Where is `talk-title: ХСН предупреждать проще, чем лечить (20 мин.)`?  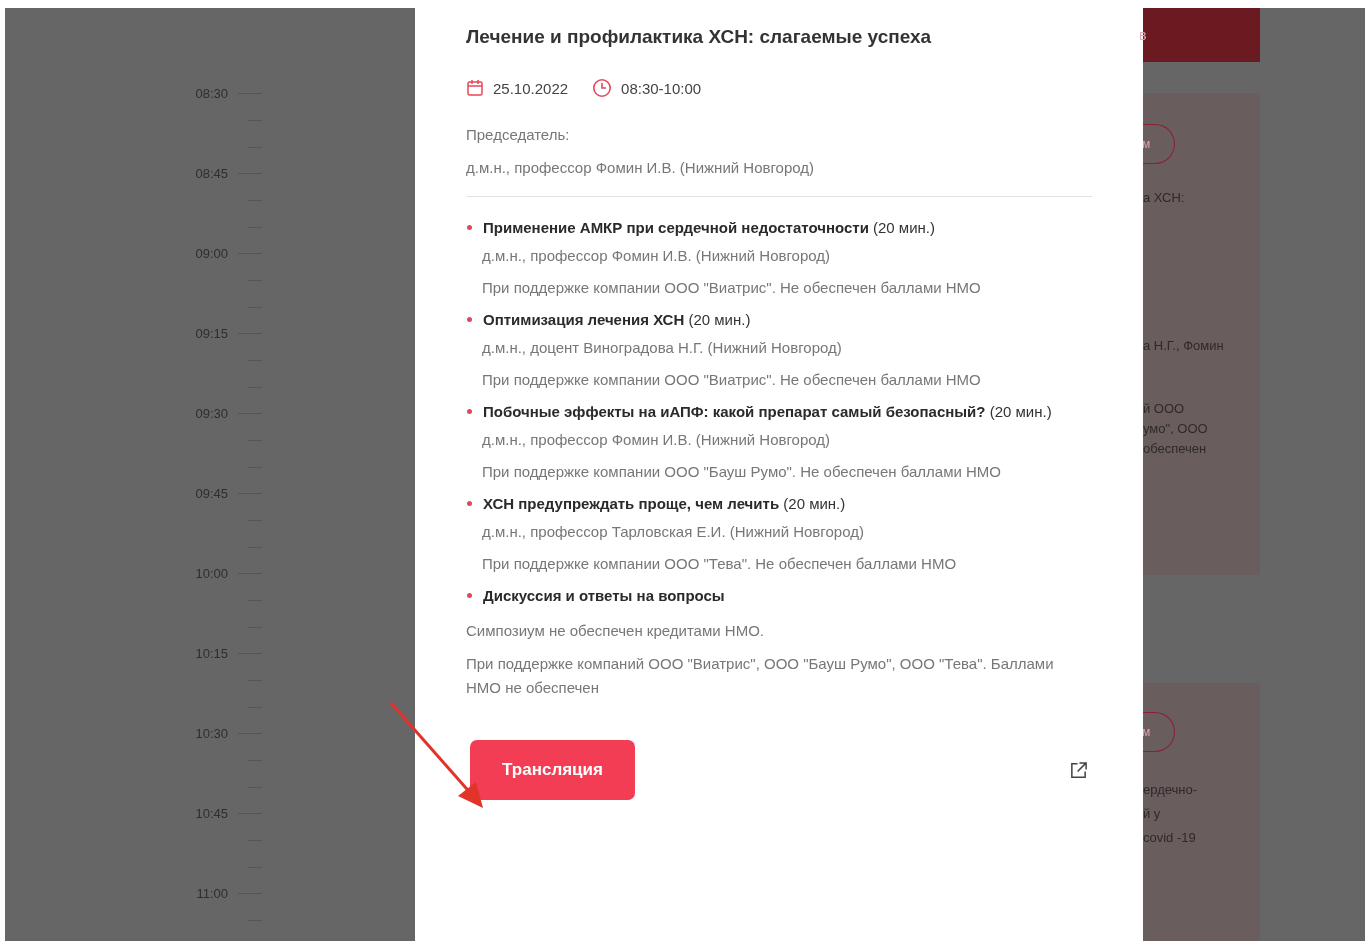
talk-title: ХСН предупреждать проще, чем лечить (20 мин.) is located at coordinates (664, 503).